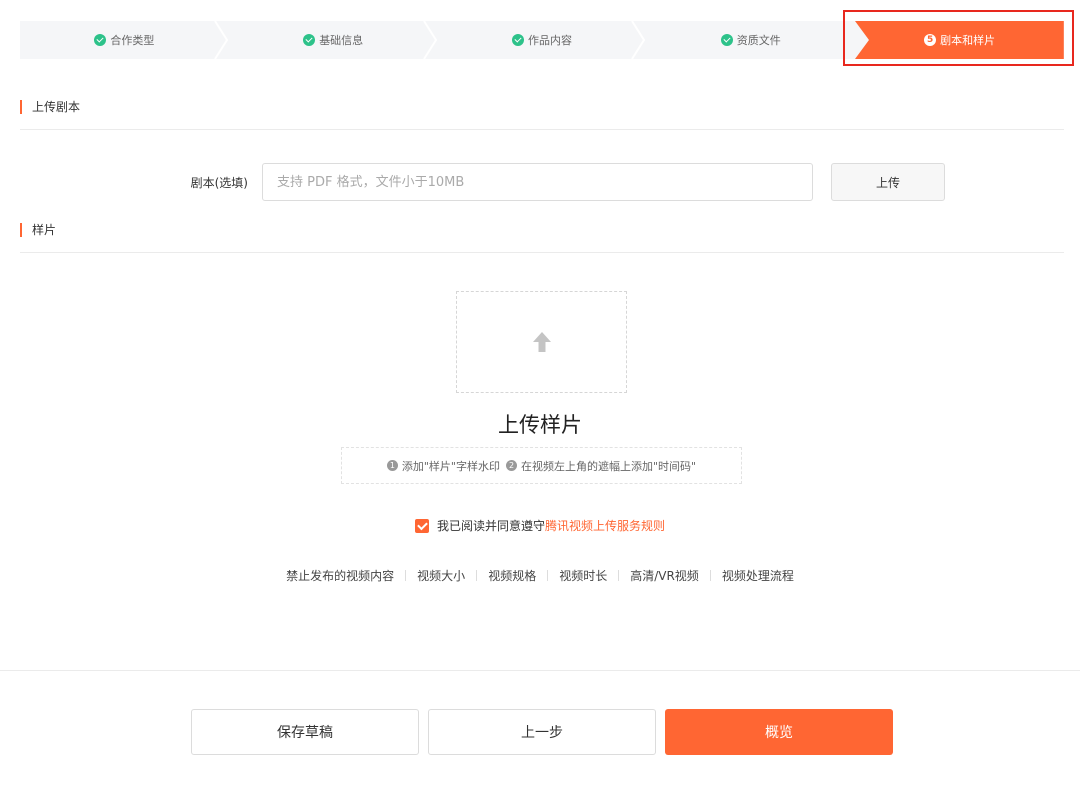 The width and height of the screenshot is (1080, 786). Describe the element at coordinates (540, 425) in the screenshot. I see `upload-sample-title: 上传样片` at that location.